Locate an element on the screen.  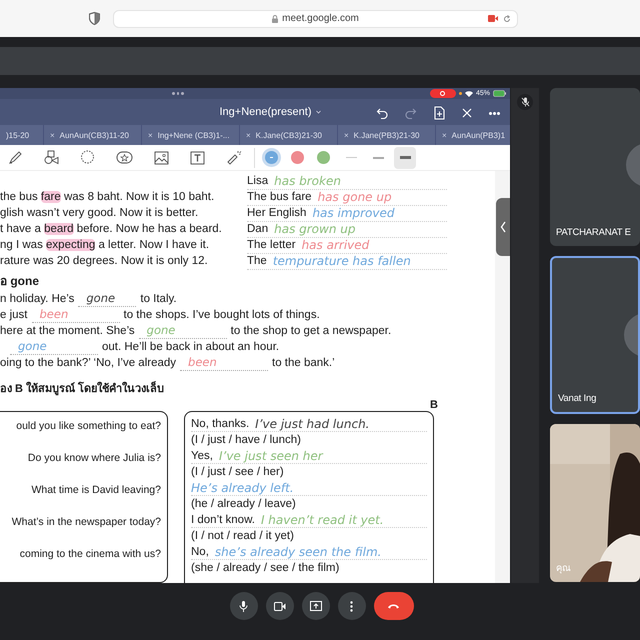
tab-label: AunAun(CB3)11-20 is located at coordinates (94, 136).